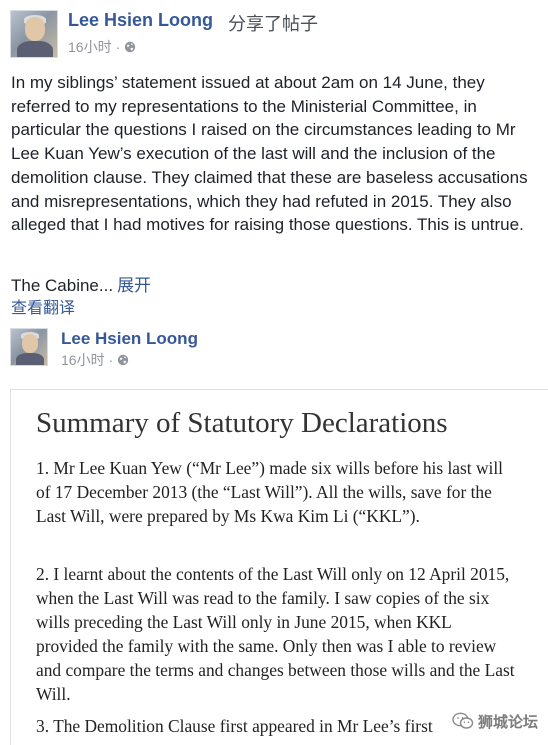  I want to click on shared-post-meta: 16小时 ·, so click(95, 360).